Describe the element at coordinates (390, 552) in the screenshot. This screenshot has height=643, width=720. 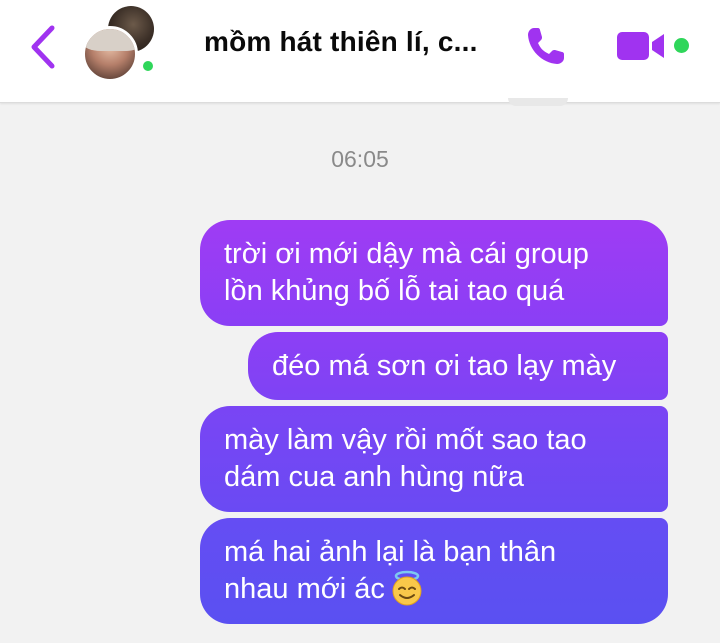
I see `message-text: má hai ảnh lại là bạn thân` at that location.